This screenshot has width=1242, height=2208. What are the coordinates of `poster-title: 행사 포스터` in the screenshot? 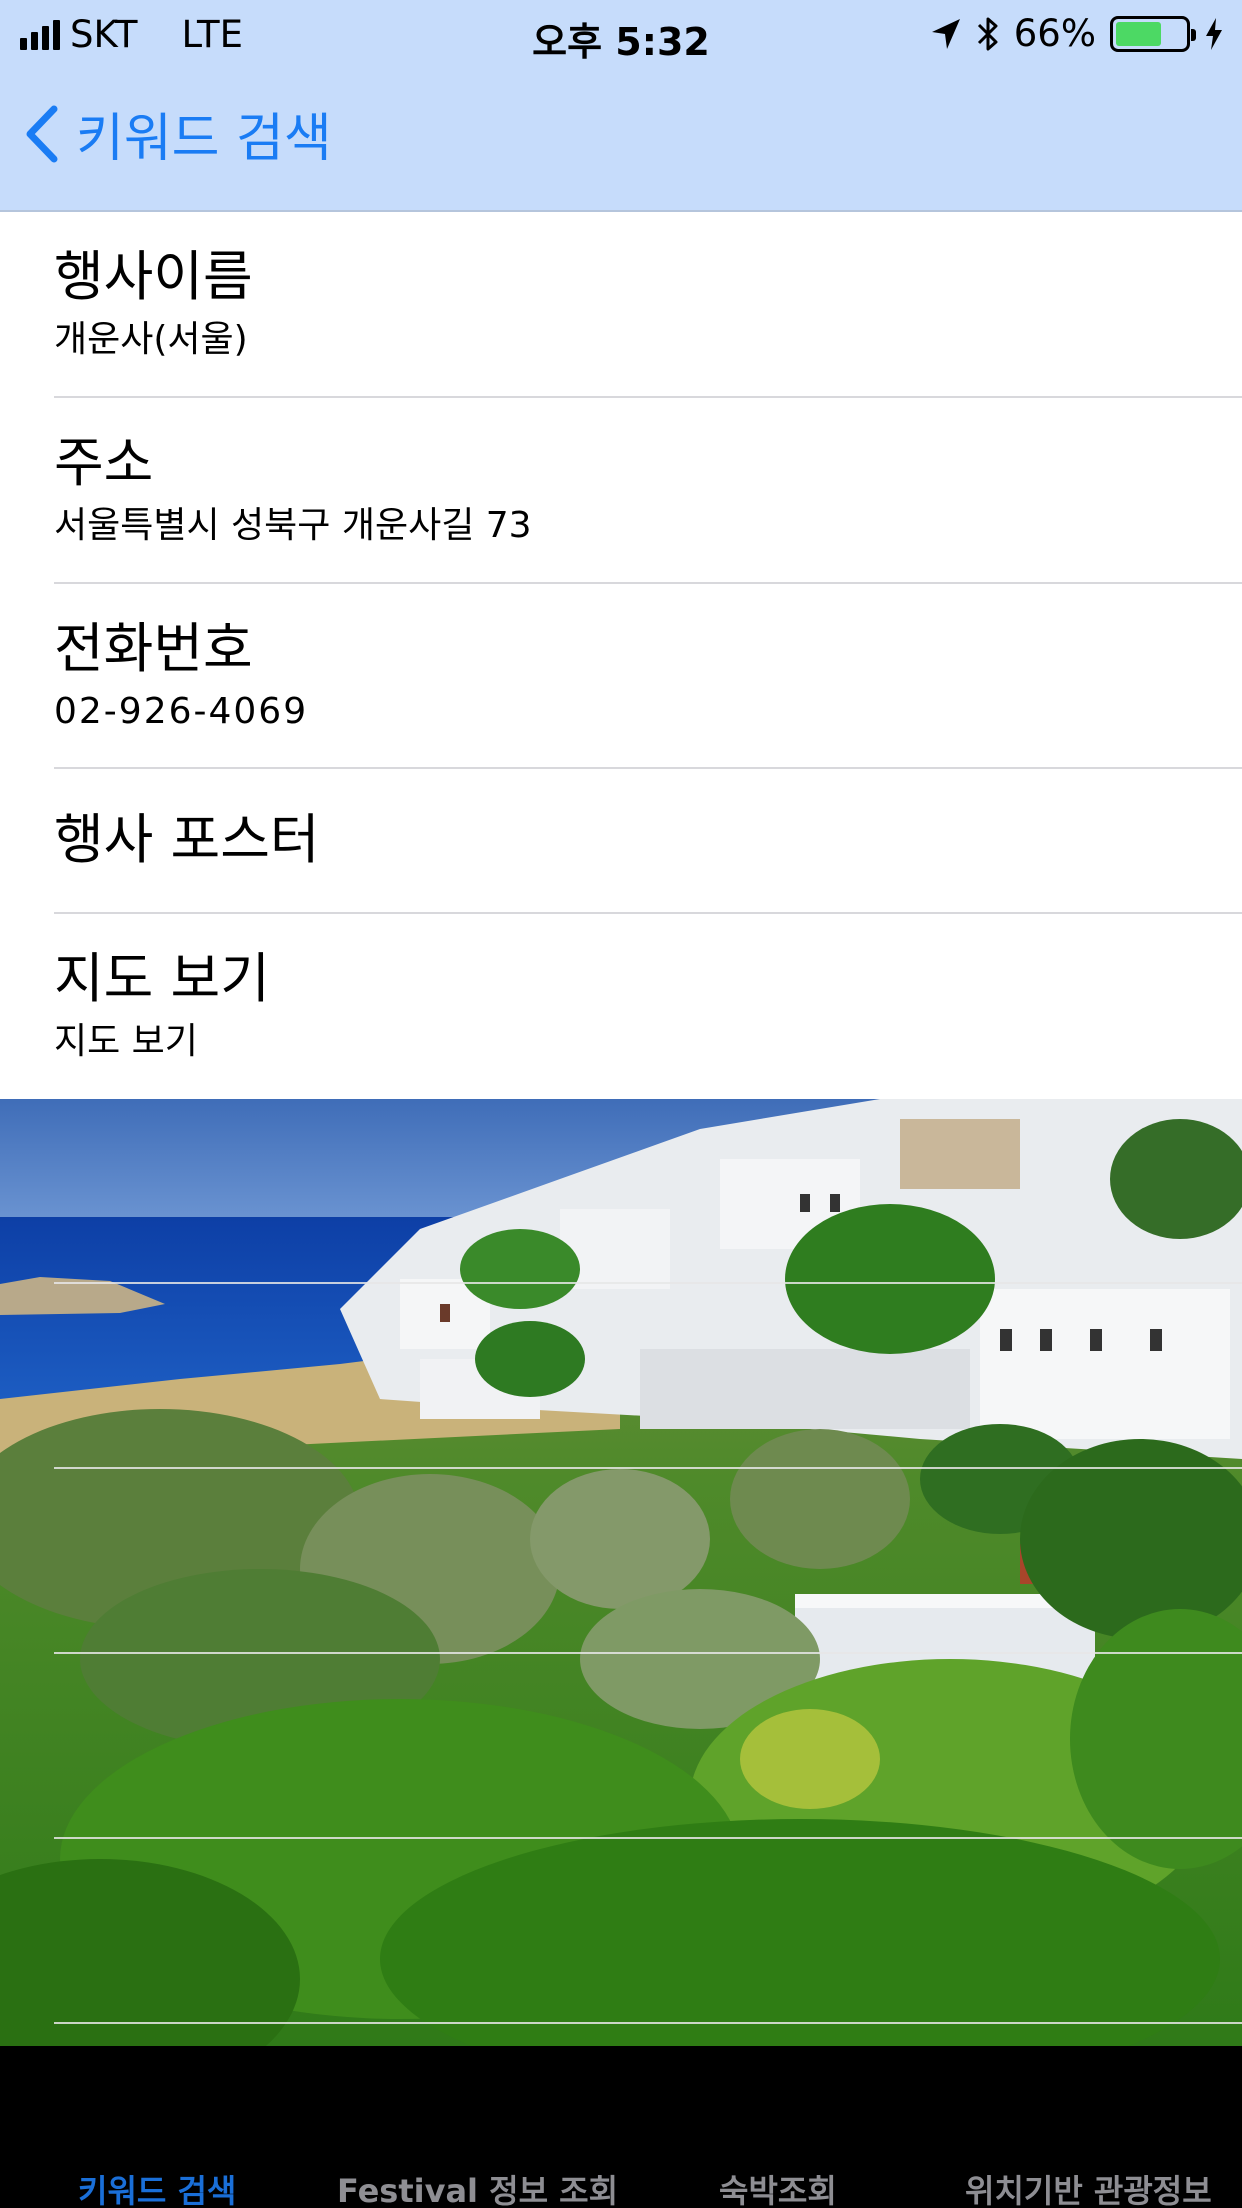 It's located at (187, 839).